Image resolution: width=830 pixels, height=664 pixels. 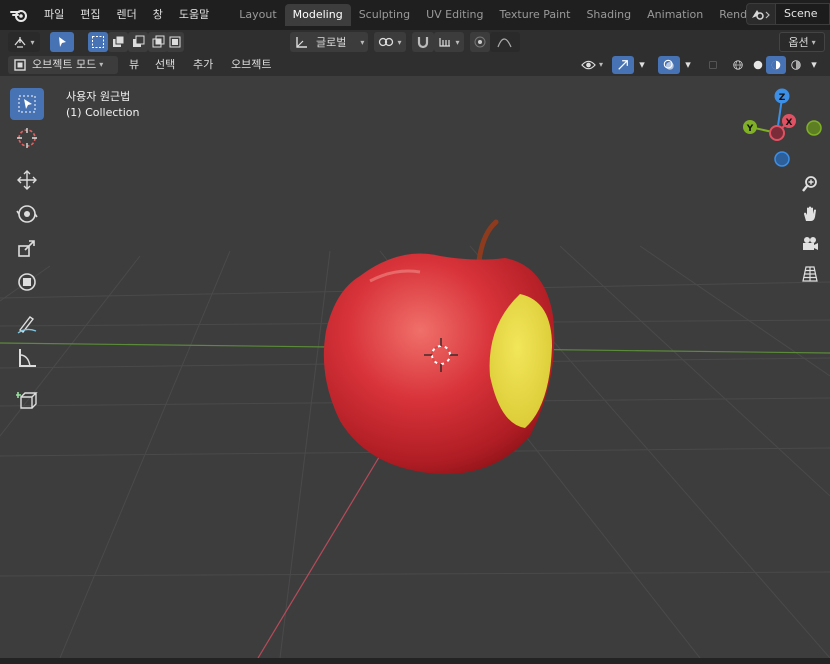 I want to click on select-box-icon, so click(x=98, y=42).